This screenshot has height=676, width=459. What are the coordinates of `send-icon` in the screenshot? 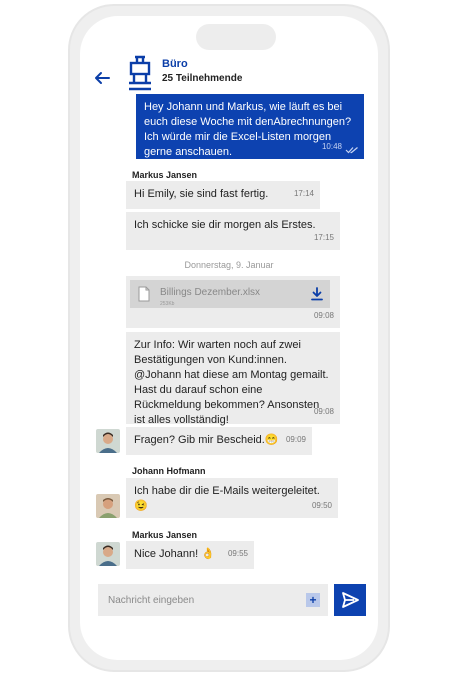 It's located at (350, 600).